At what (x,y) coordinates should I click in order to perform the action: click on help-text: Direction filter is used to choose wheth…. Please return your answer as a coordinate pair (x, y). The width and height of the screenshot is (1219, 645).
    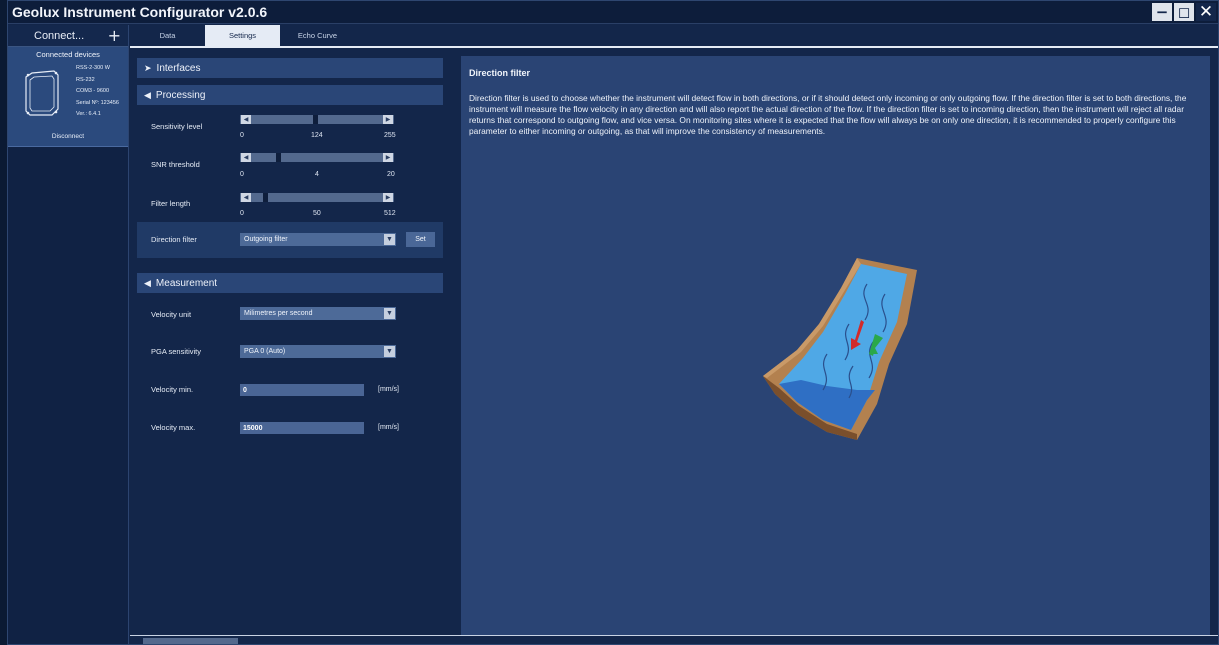
    Looking at the image, I should click on (828, 114).